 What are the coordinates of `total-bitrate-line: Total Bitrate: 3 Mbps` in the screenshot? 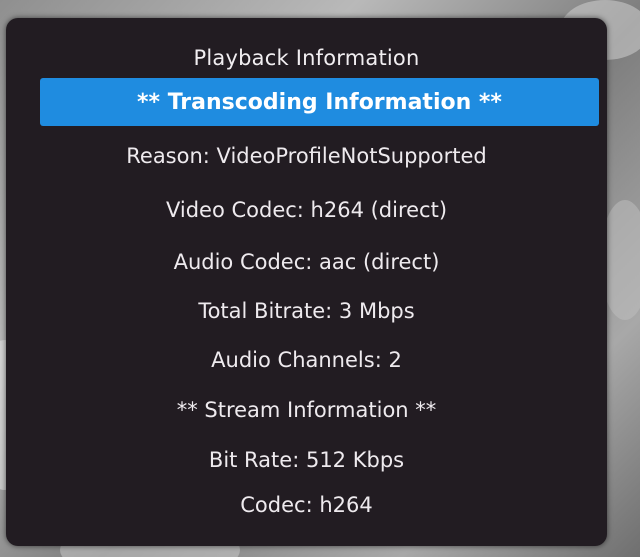 It's located at (306, 311).